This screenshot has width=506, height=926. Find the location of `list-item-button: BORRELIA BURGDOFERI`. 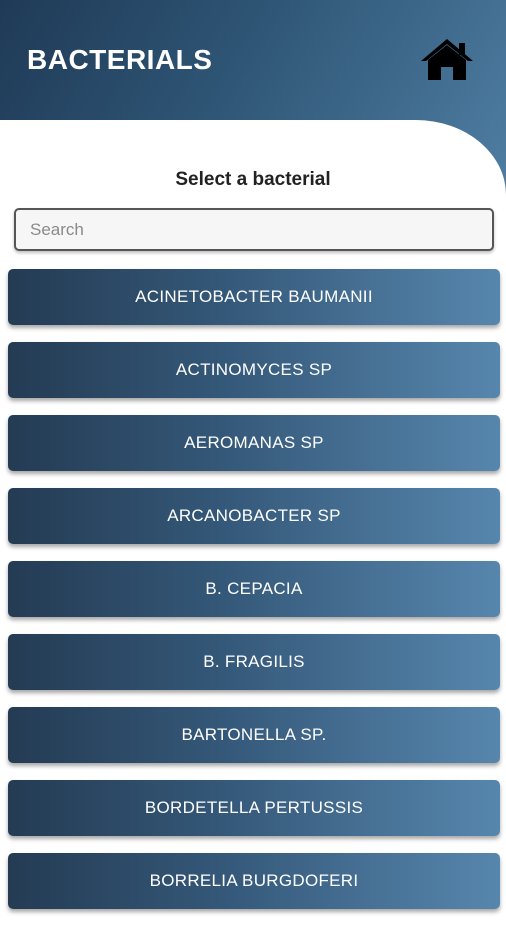

list-item-button: BORRELIA BURGDOFERI is located at coordinates (254, 881).